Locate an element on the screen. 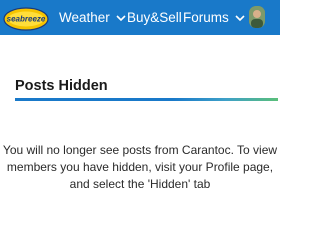 The image size is (320, 240). seabreeze-logo: seabreeze is located at coordinates (26, 19).